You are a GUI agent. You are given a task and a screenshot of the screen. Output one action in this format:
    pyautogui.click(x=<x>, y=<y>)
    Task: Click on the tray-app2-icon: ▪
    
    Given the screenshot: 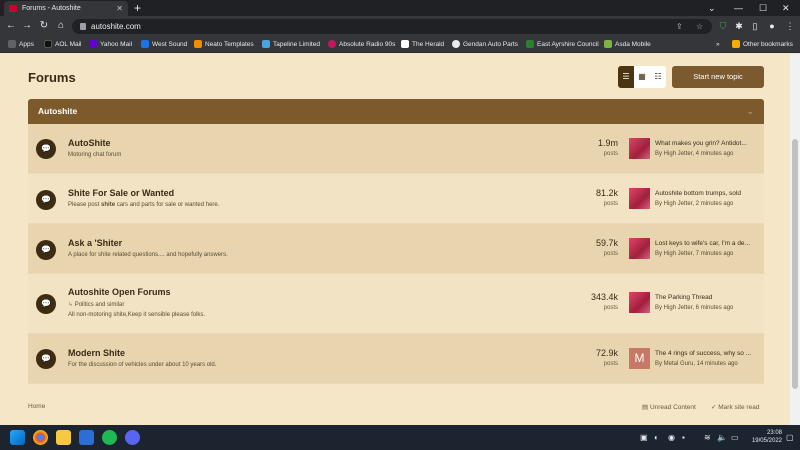 What is the action you would take?
    pyautogui.click(x=683, y=437)
    